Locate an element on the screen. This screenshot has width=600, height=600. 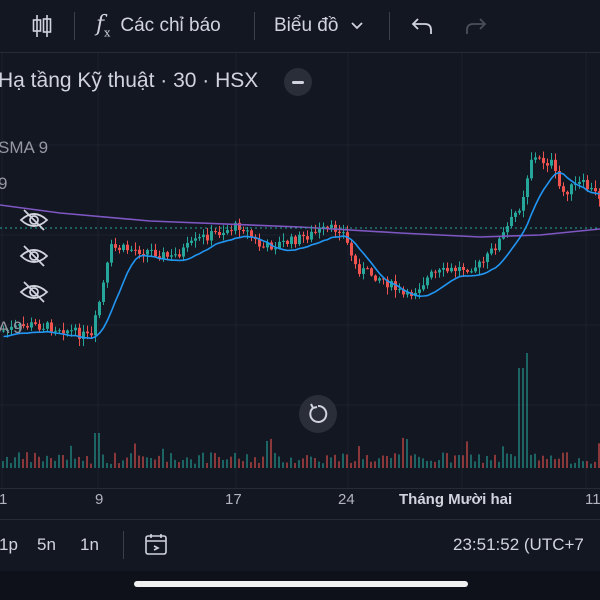
time-axis: 1 9 17 24 Tháng Mười hai 11 is located at coordinates (300, 503).